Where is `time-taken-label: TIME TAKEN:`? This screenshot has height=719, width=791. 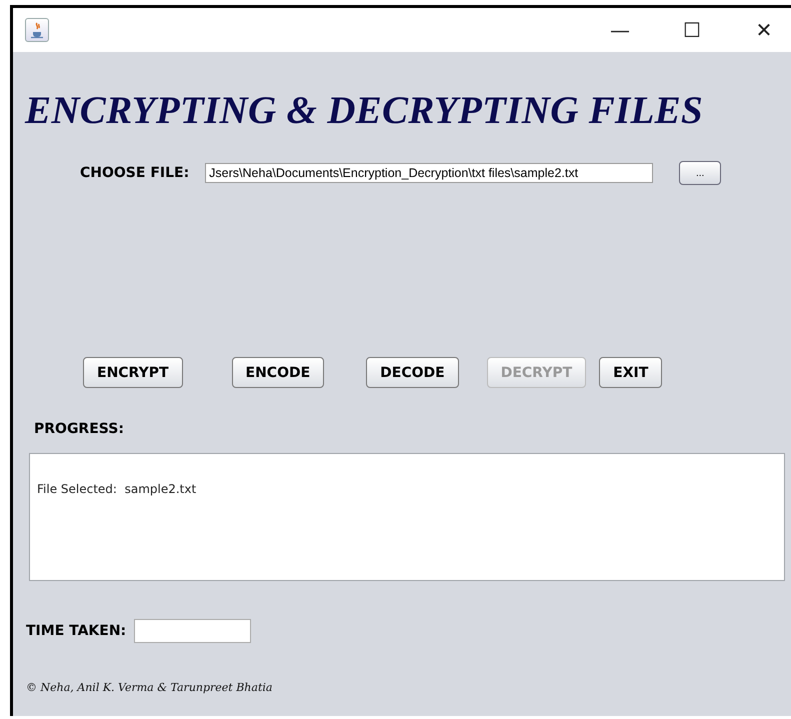
time-taken-label: TIME TAKEN: is located at coordinates (76, 631).